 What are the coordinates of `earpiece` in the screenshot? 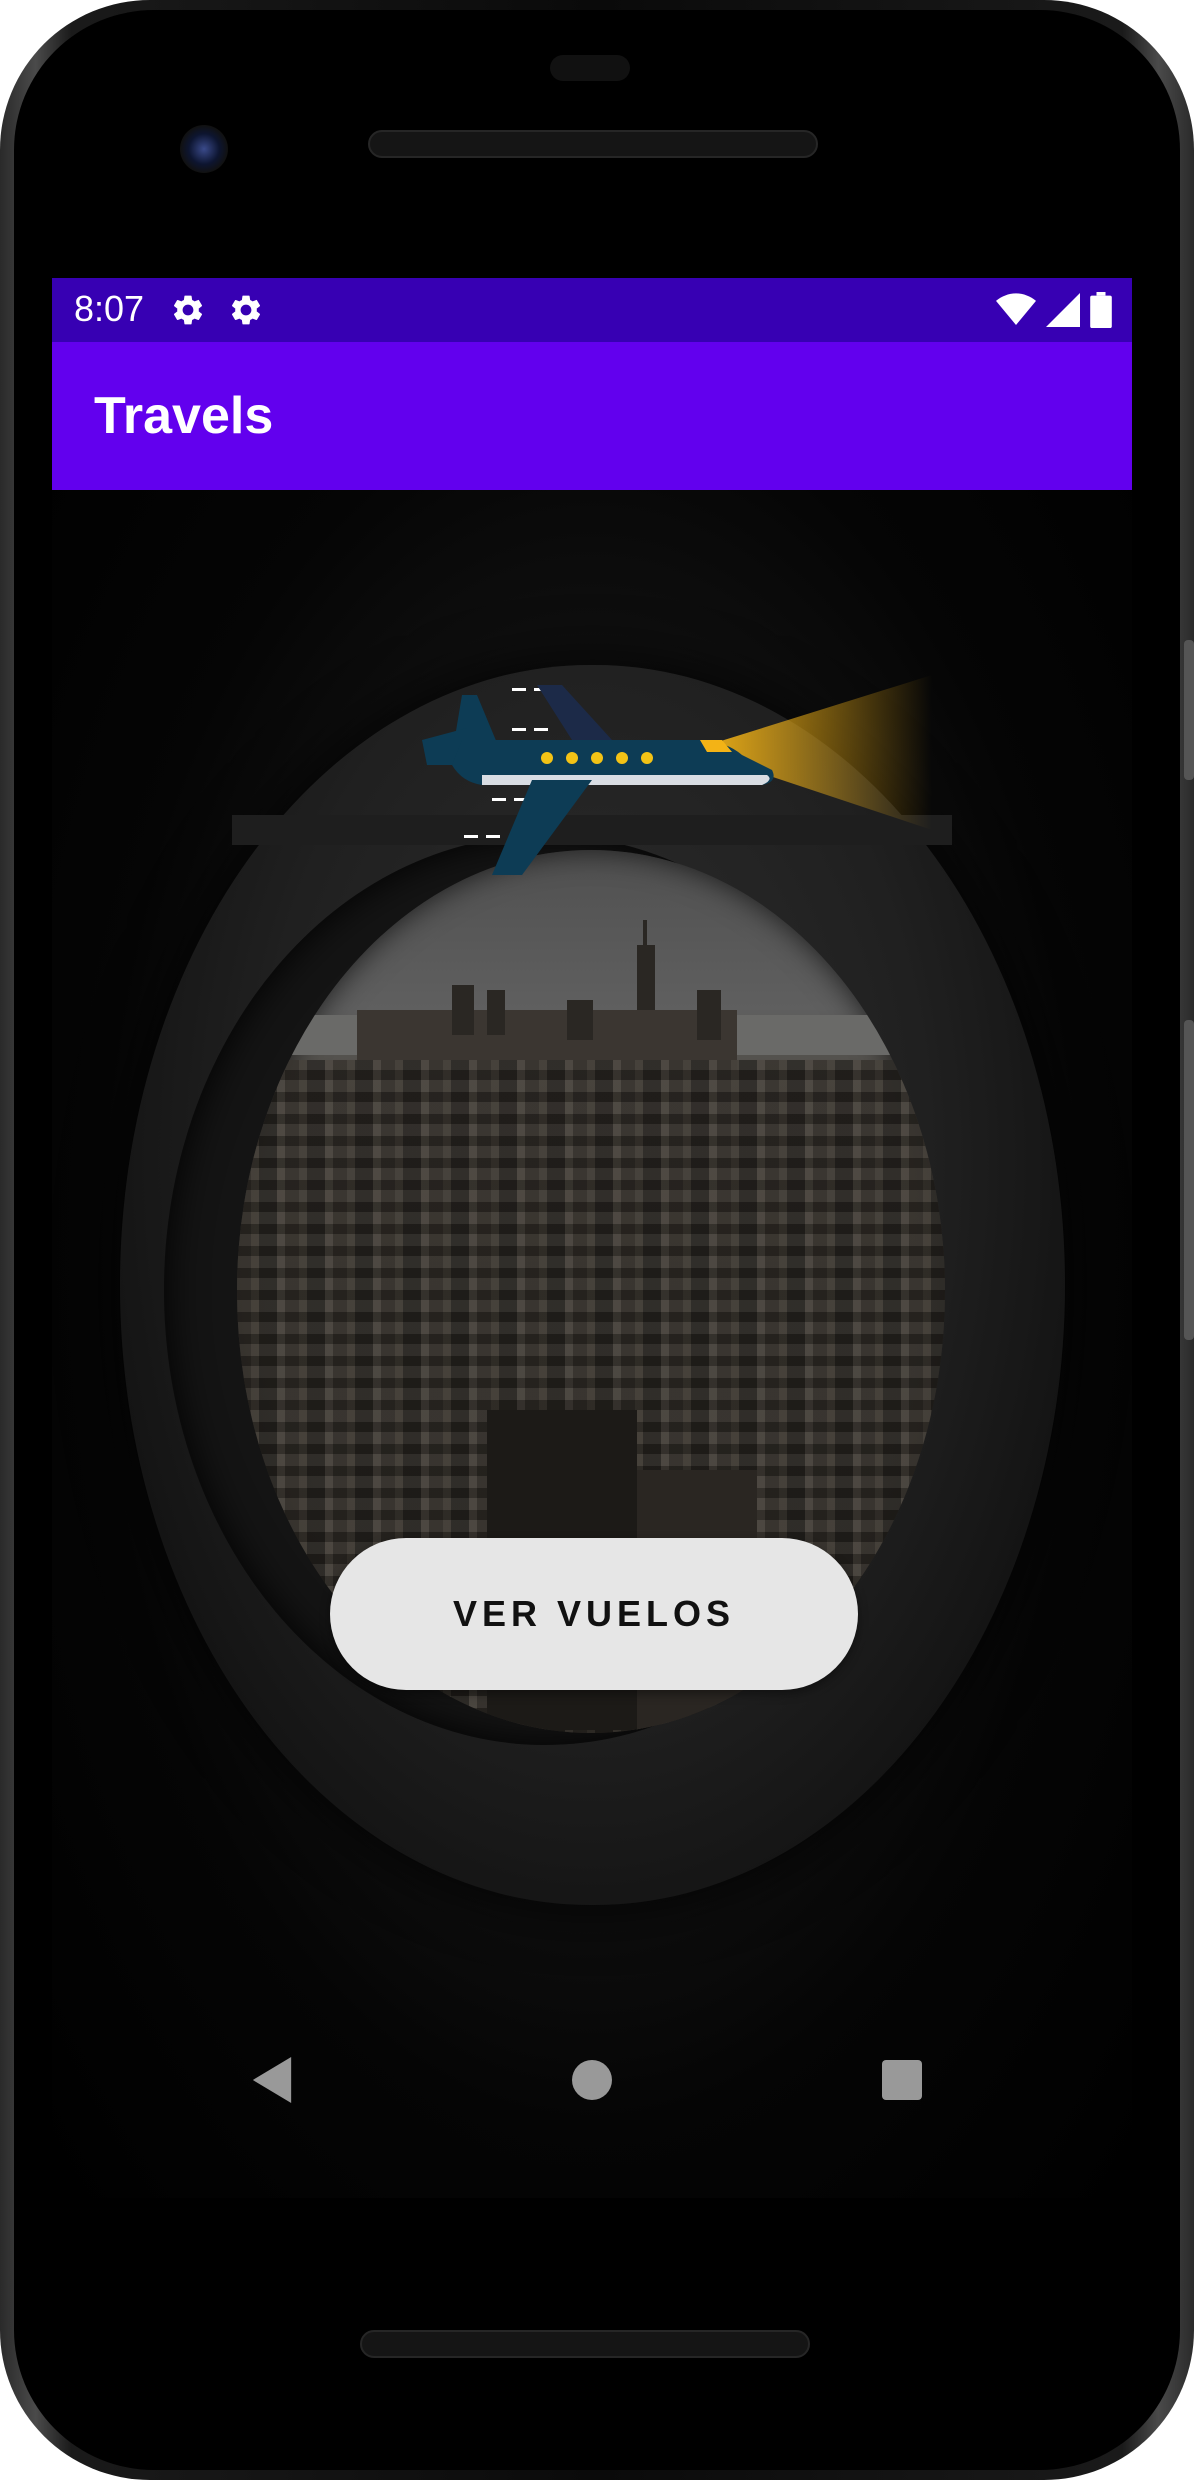 It's located at (590, 68).